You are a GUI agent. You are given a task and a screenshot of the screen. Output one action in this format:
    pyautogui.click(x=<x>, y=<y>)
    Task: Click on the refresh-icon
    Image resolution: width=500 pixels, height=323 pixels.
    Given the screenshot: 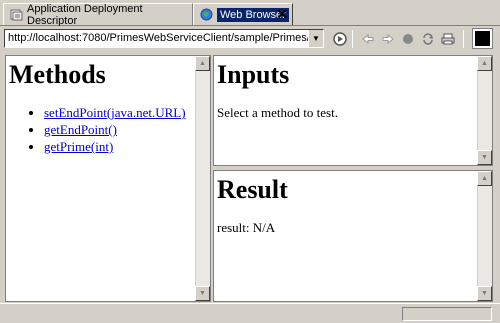 What is the action you would take?
    pyautogui.click(x=428, y=39)
    